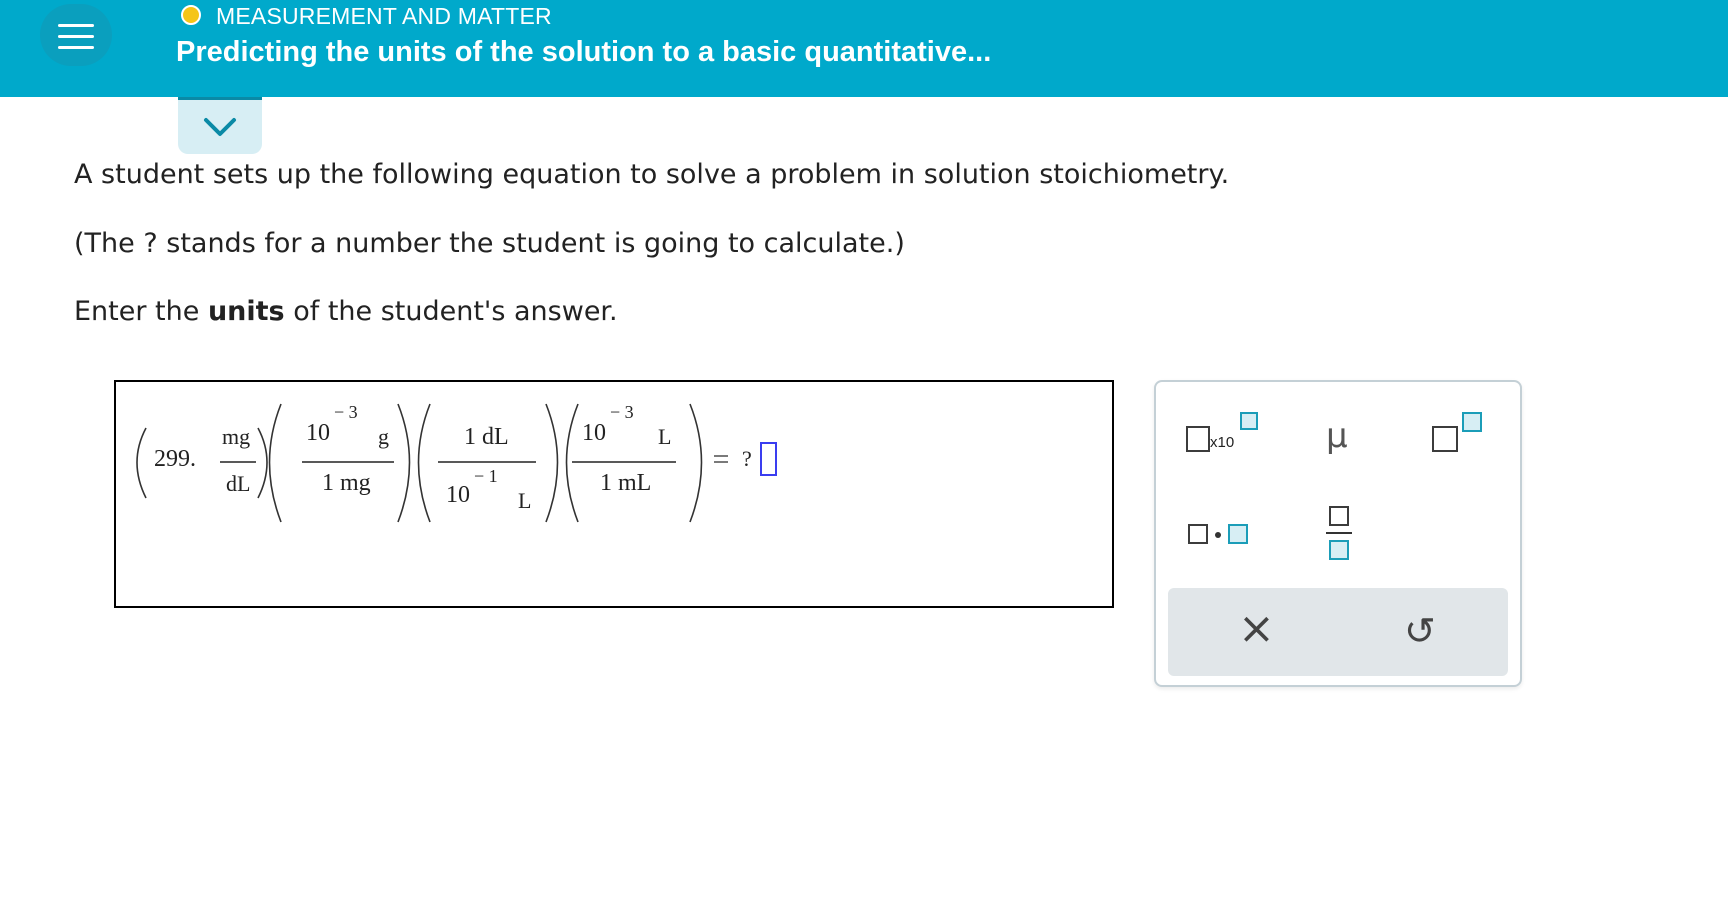 The height and width of the screenshot is (917, 1728). Describe the element at coordinates (626, 483) in the screenshot. I see `factor4-denominator: 1 mL` at that location.